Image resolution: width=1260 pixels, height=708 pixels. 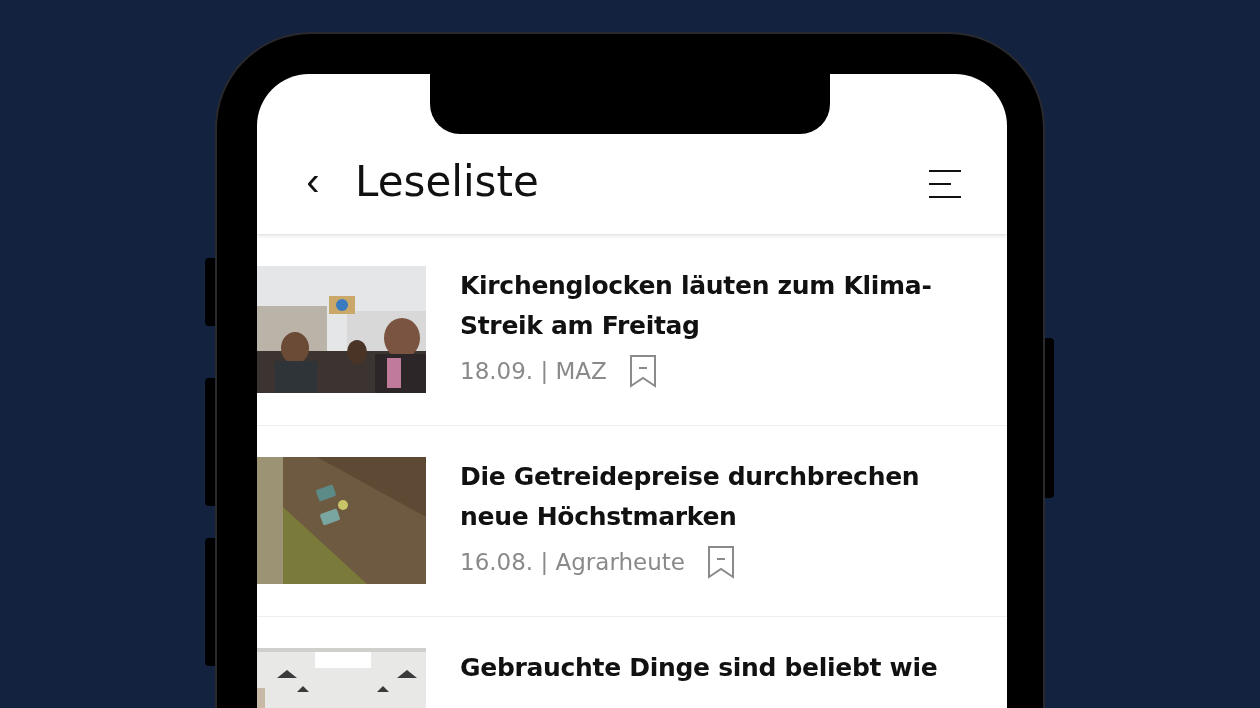 What do you see at coordinates (710, 306) in the screenshot?
I see `article-title: Kirchenglocken läuten zum Klima-Streik am Freitag` at bounding box center [710, 306].